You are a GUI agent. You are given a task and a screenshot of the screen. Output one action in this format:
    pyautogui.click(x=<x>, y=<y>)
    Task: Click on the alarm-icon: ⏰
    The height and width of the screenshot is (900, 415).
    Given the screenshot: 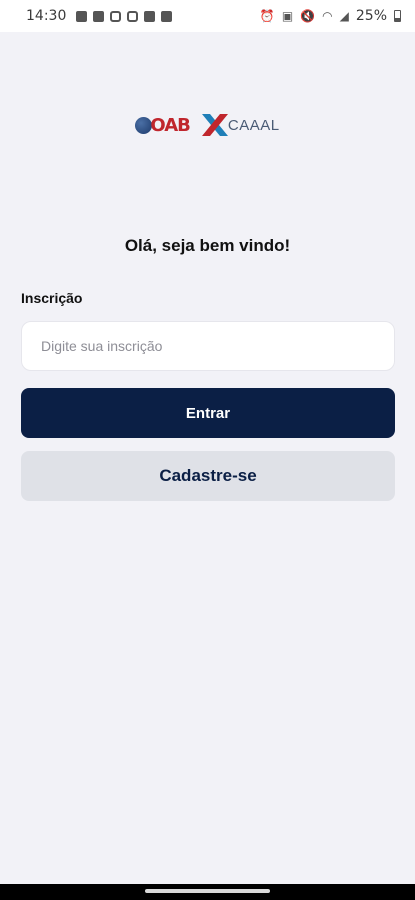 What is the action you would take?
    pyautogui.click(x=267, y=16)
    